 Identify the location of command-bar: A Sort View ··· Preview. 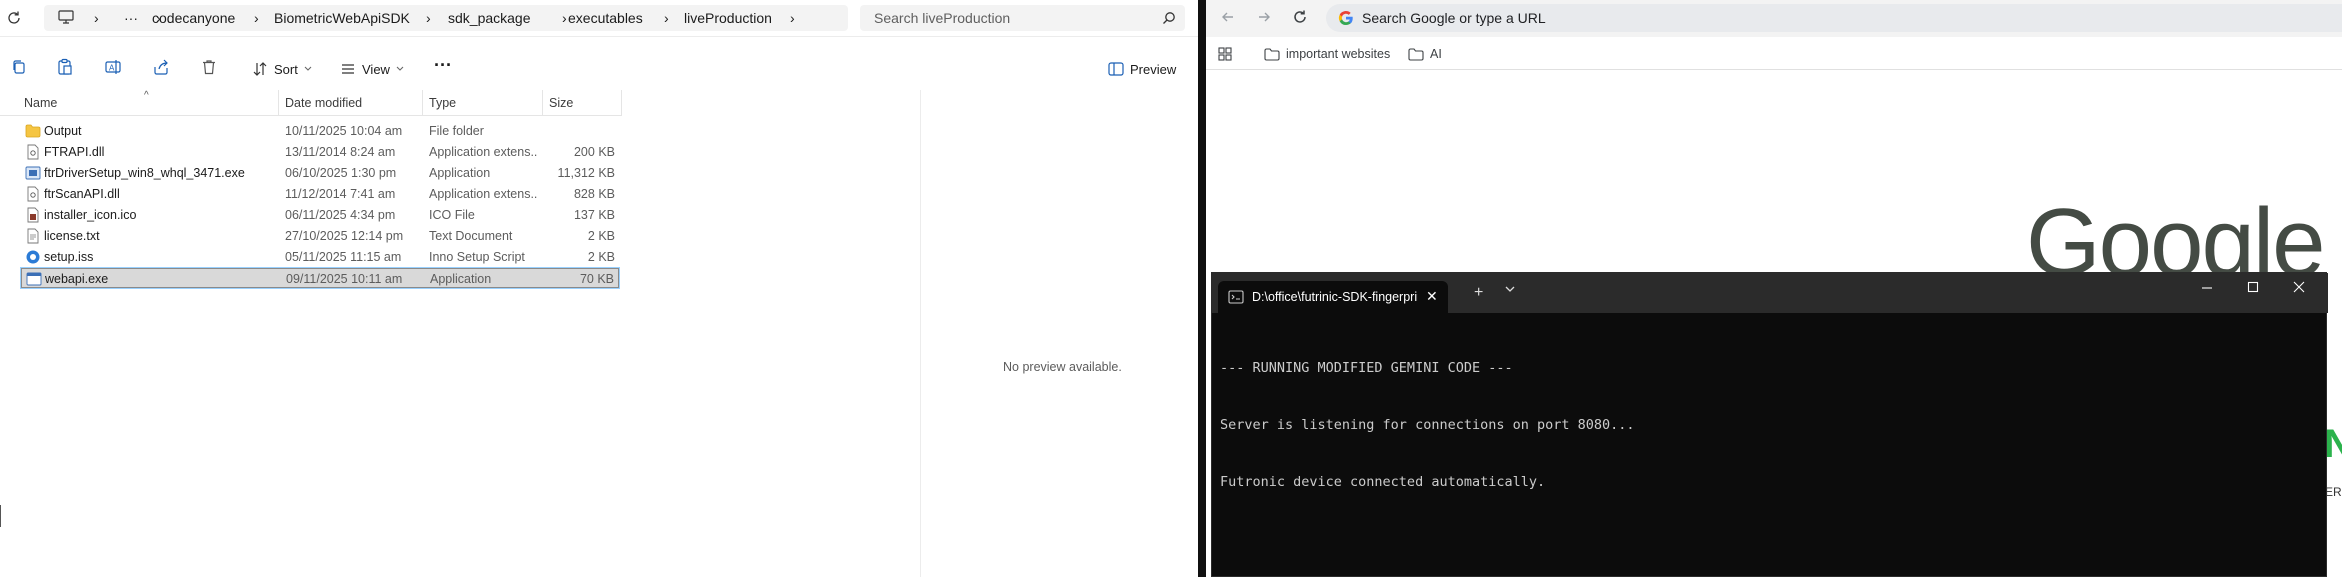
(599, 68).